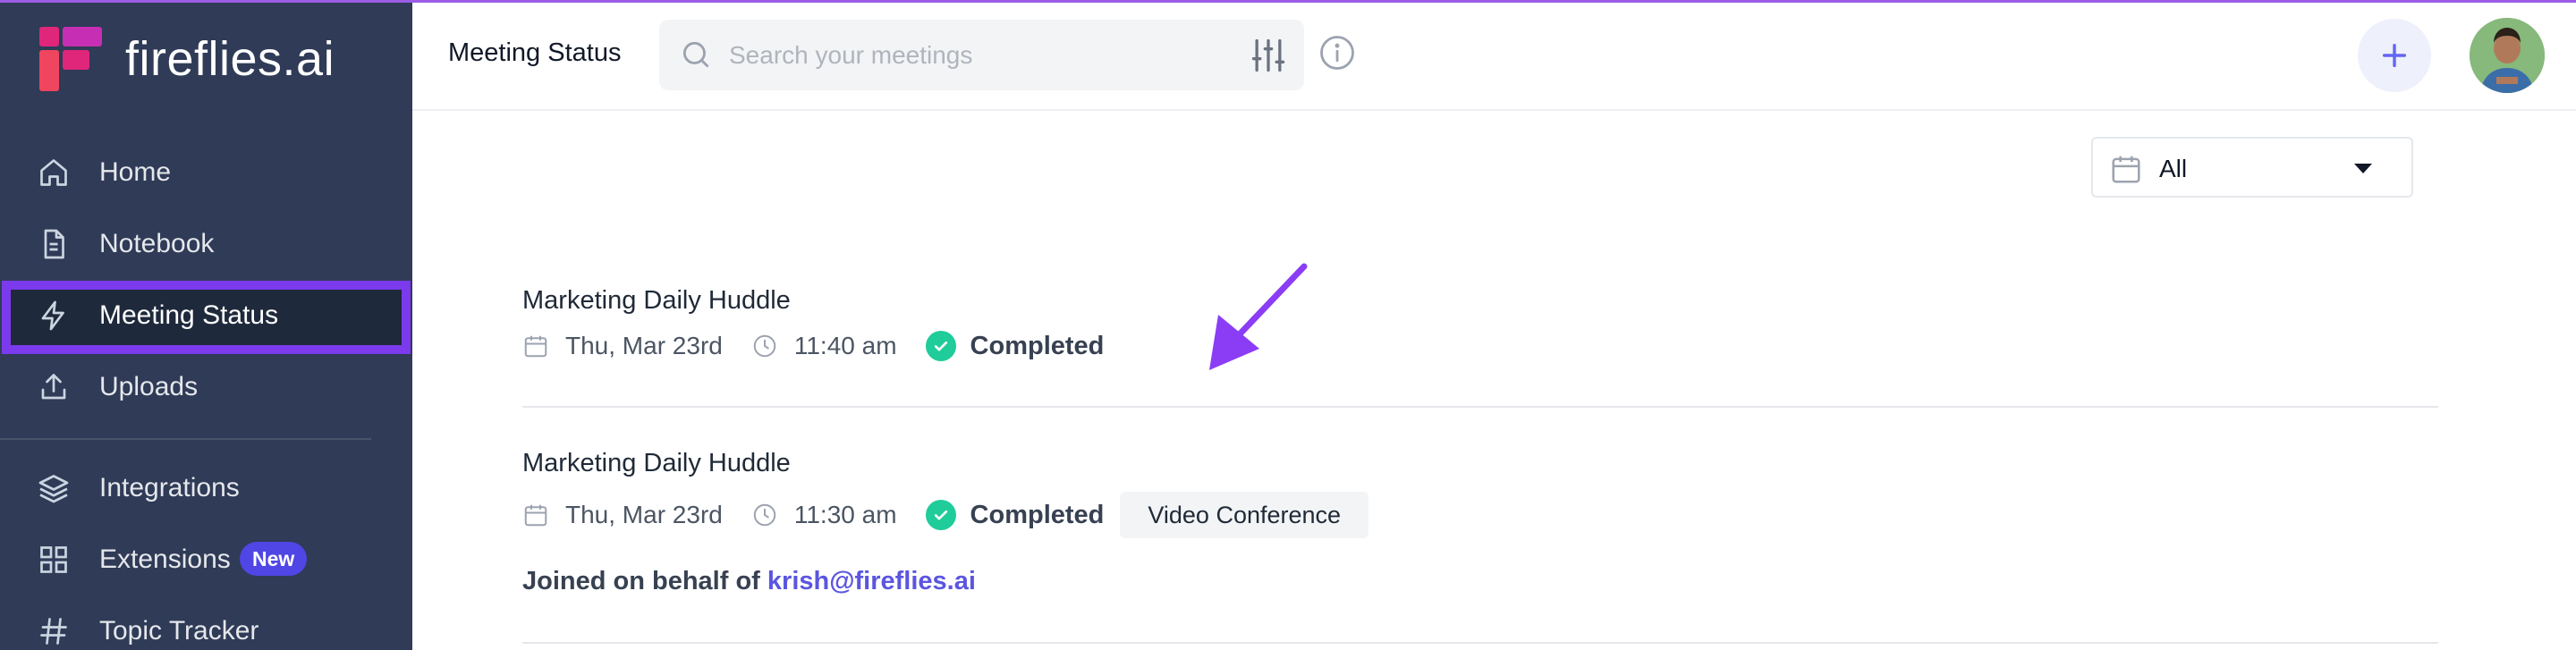 This screenshot has height=650, width=2576. Describe the element at coordinates (1494, 55) in the screenshot. I see `top-header: Meeting Status` at that location.